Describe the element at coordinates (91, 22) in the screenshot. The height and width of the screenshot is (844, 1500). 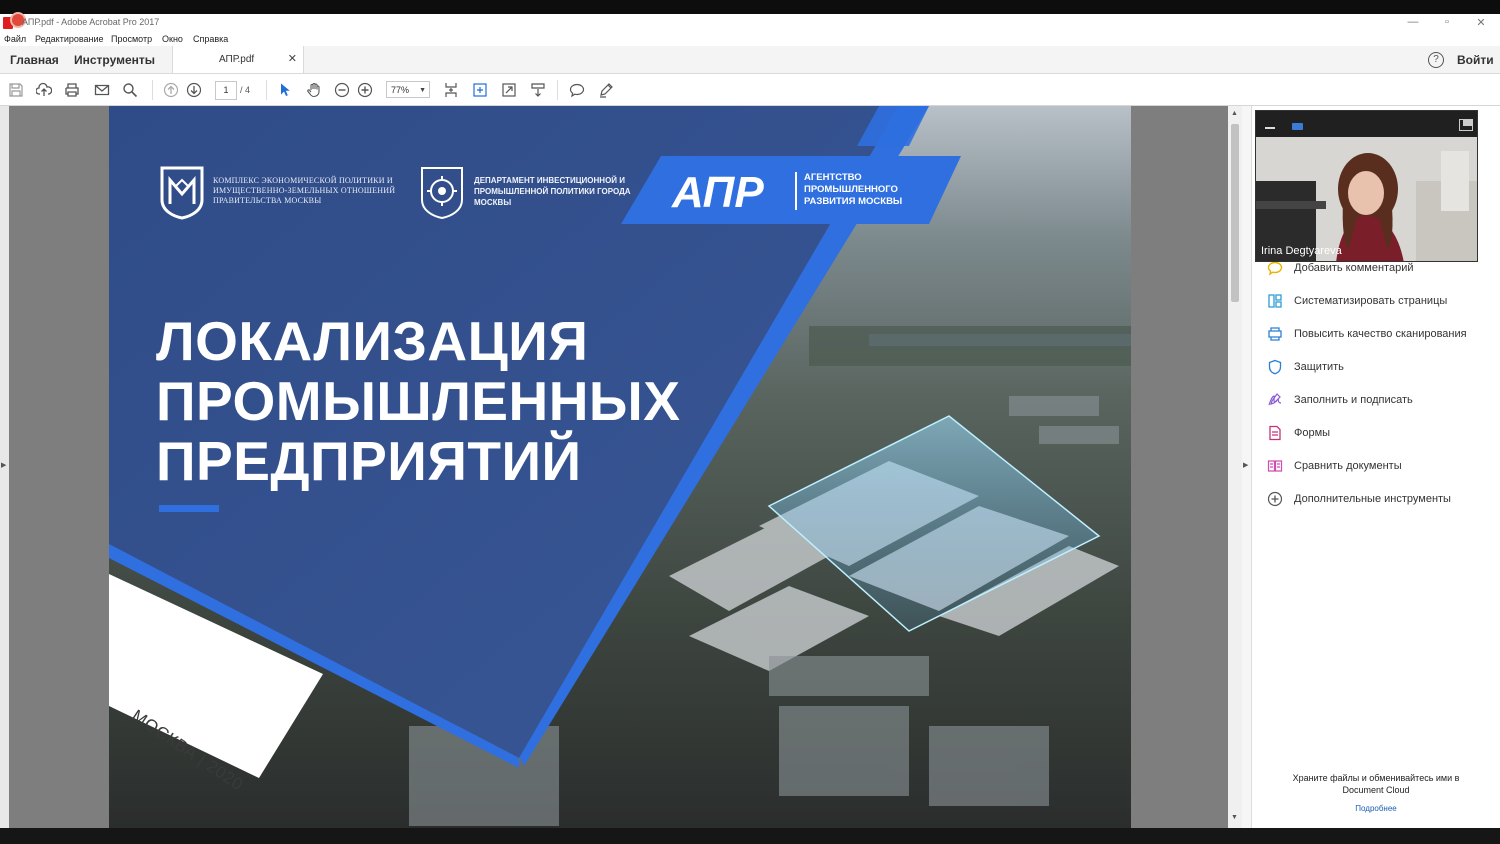
I see `window-title: АПР.pdf - Adobe Acrobat Pro 2017` at that location.